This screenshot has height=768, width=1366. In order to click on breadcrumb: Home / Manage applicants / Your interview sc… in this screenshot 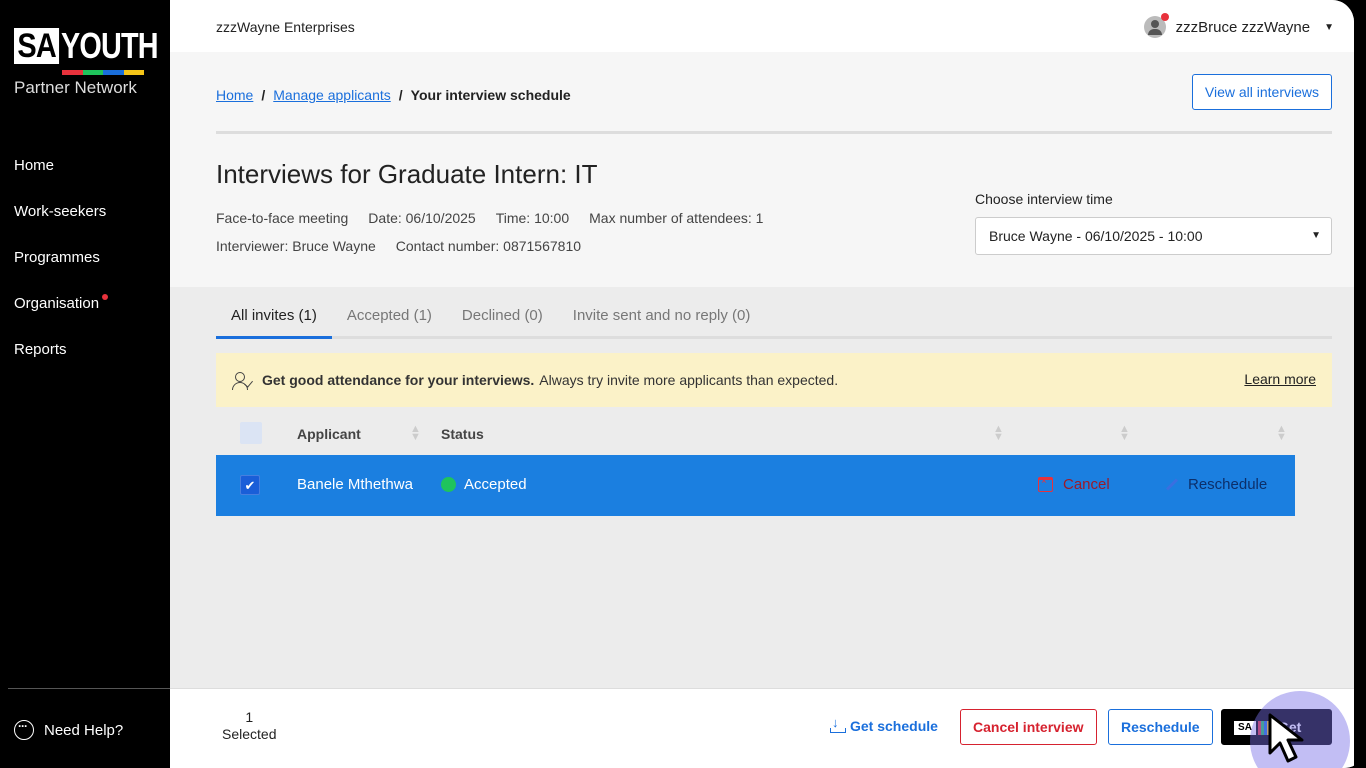, I will do `click(393, 95)`.